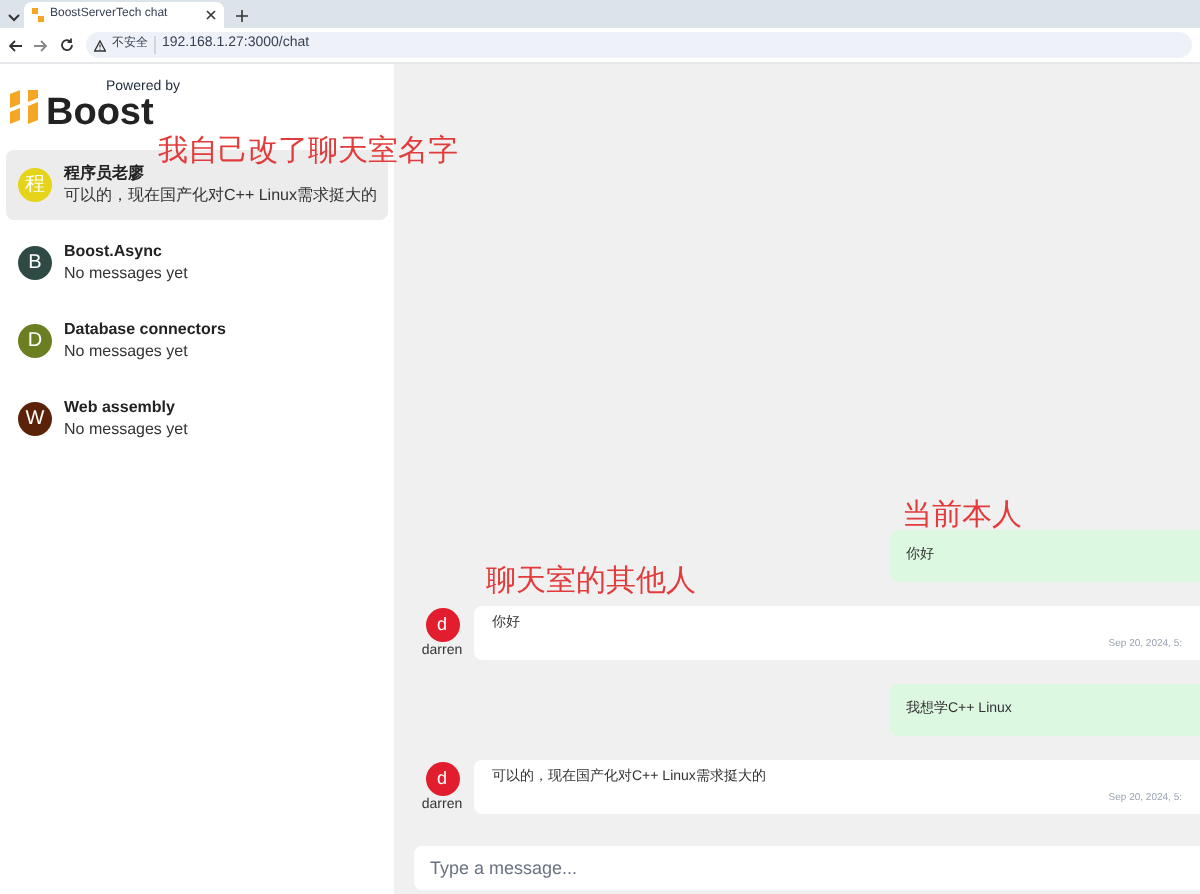 Image resolution: width=1200 pixels, height=894 pixels. What do you see at coordinates (14, 18) in the screenshot?
I see `chevron-down-icon` at bounding box center [14, 18].